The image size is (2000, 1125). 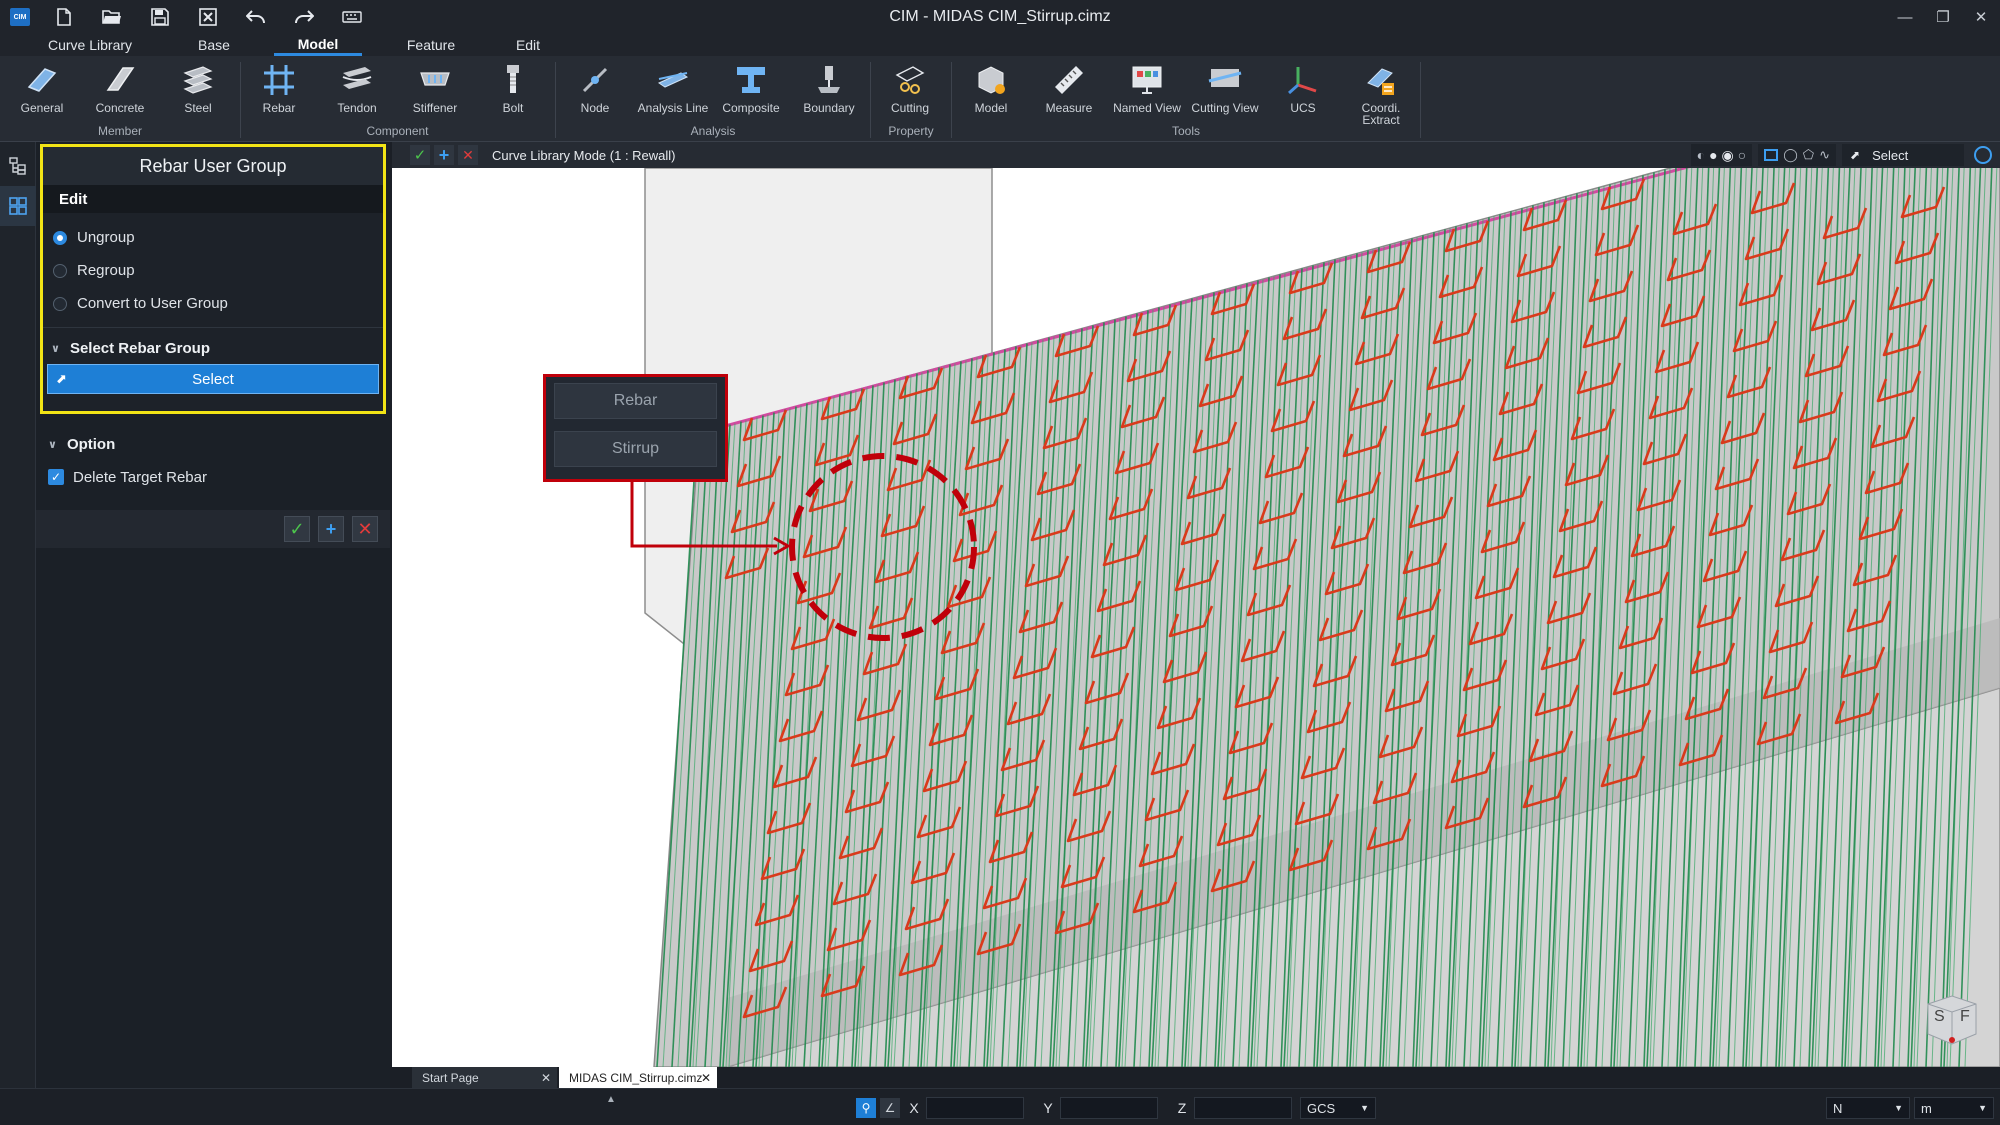 I want to click on tab-base: Base, so click(x=214, y=45).